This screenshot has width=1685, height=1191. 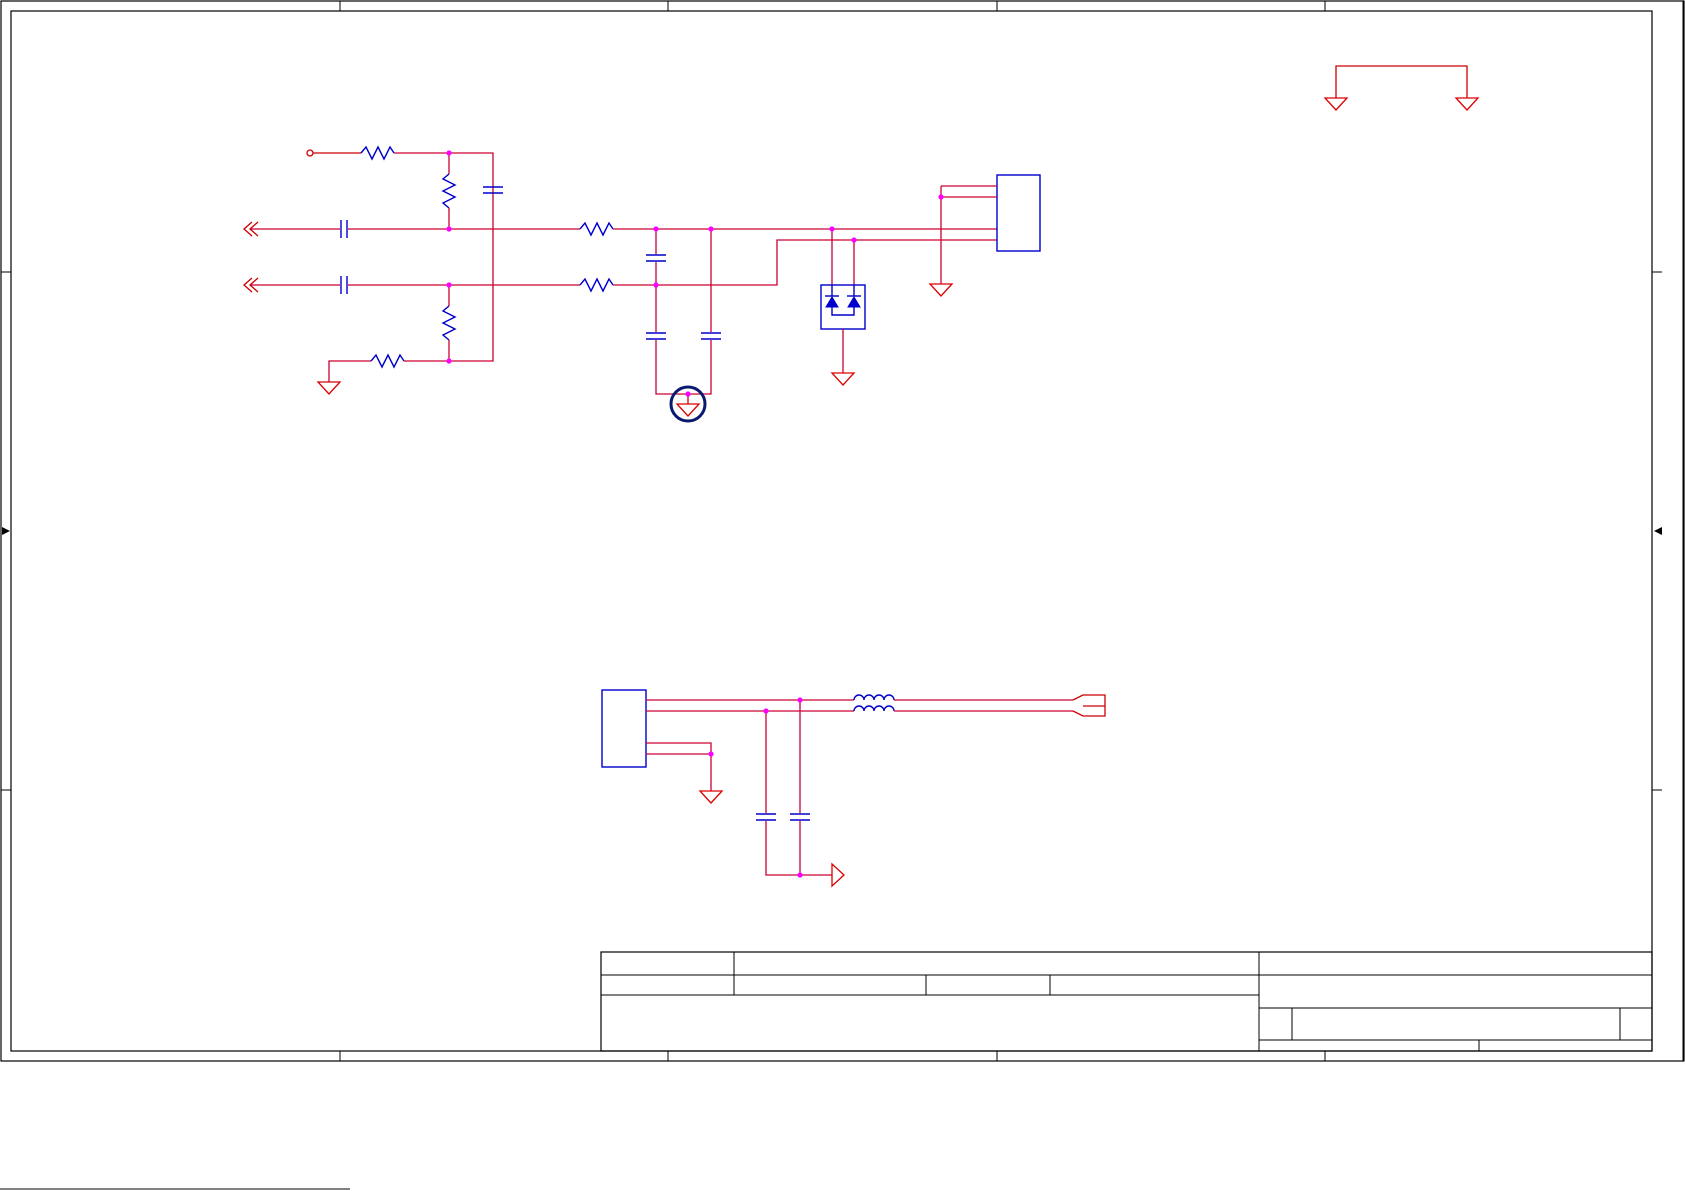 What do you see at coordinates (642, 284) in the screenshot?
I see `upper-input-network` at bounding box center [642, 284].